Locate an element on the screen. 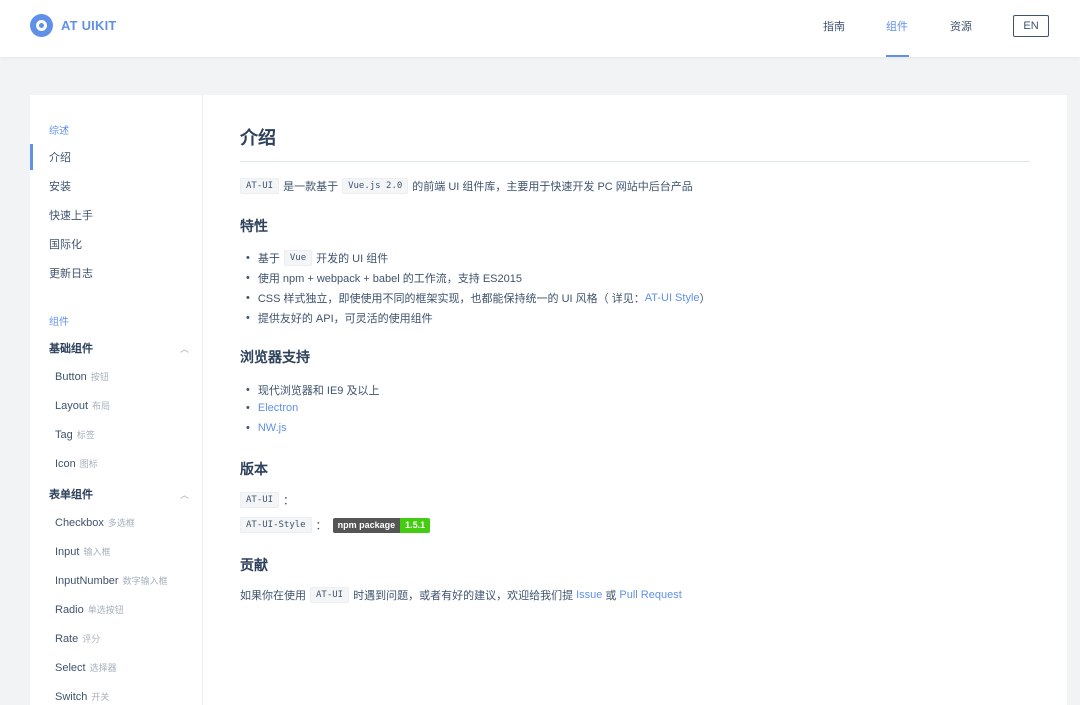 The width and height of the screenshot is (1080, 705). nwjs-link: NW.js is located at coordinates (272, 428).